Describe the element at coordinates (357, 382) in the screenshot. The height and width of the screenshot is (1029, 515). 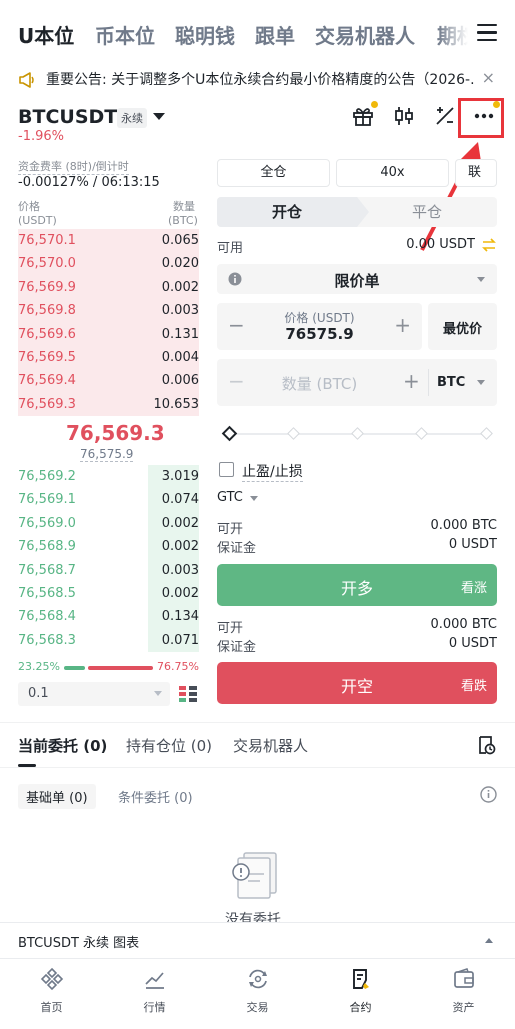
I see `quantity-input: − 数量 (BTC) + BTC` at that location.